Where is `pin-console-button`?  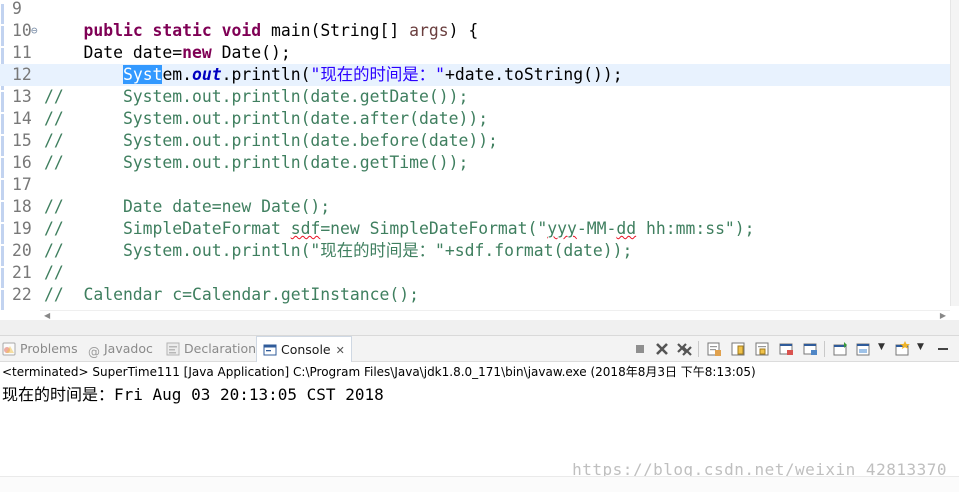 pin-console-button is located at coordinates (840, 349).